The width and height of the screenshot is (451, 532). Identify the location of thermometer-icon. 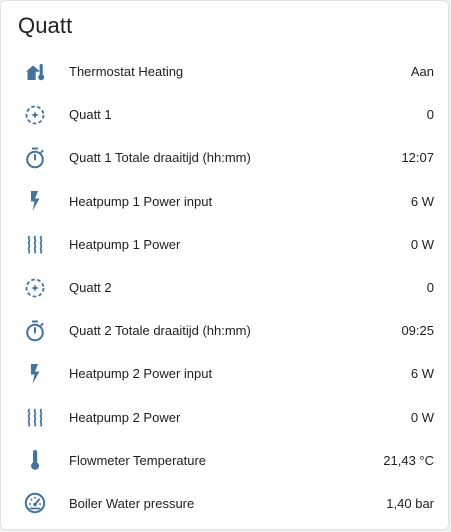
(35, 460).